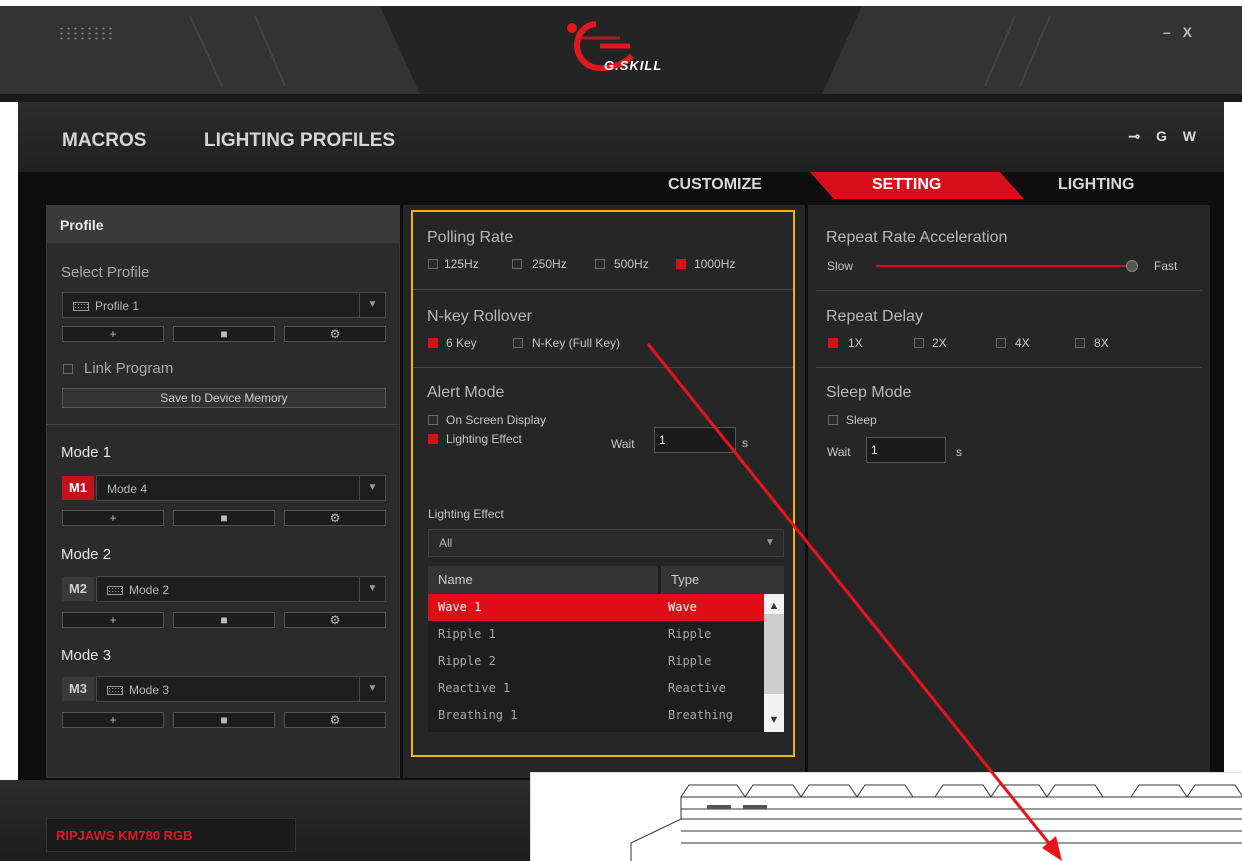  I want to click on mode-2-badge: M2, so click(78, 589).